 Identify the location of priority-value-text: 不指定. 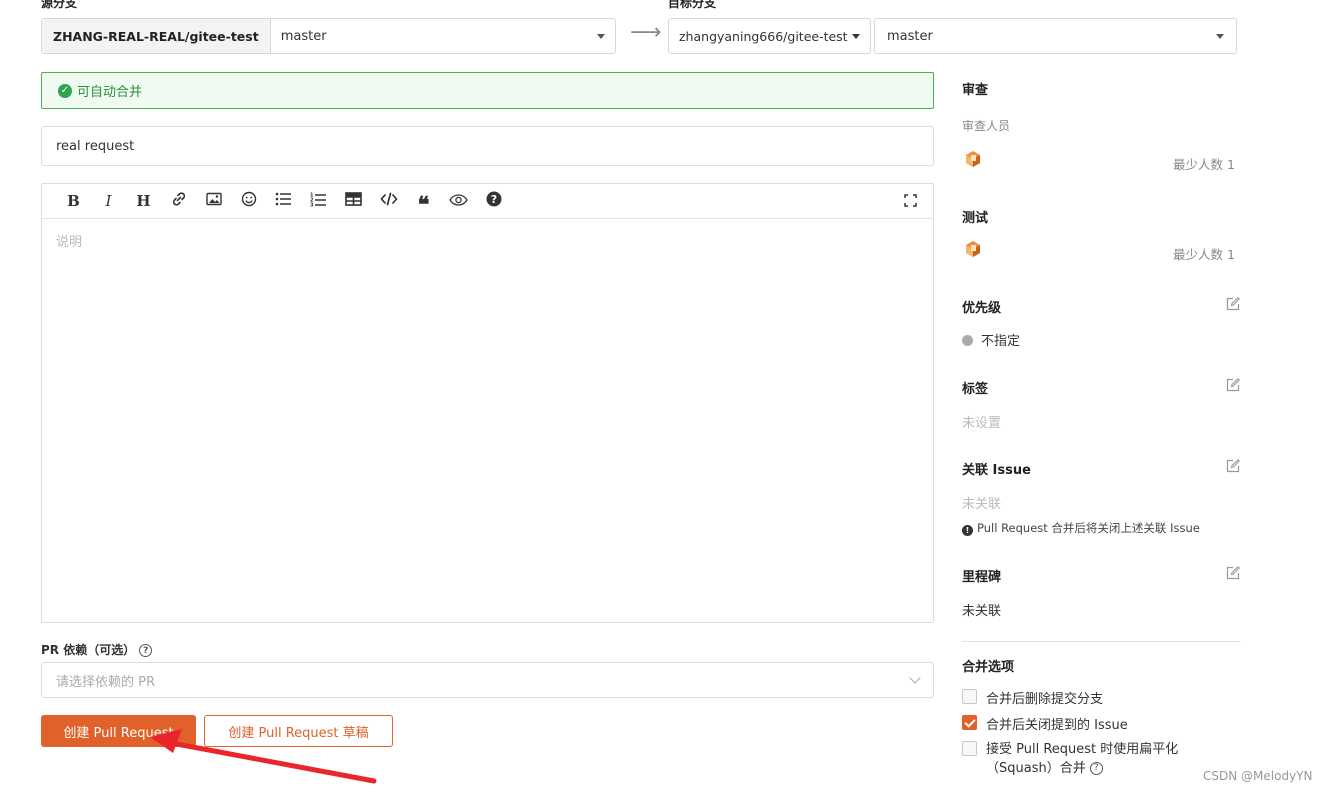
(1001, 341).